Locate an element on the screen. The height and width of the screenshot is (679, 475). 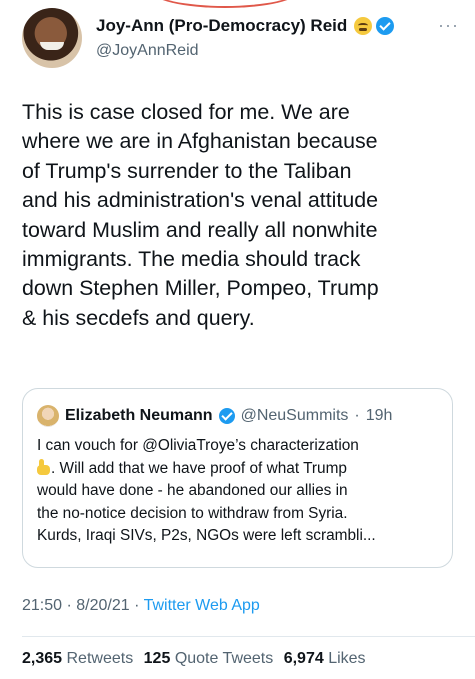
retweets-stat: 2,365 Retweets is located at coordinates (77, 658).